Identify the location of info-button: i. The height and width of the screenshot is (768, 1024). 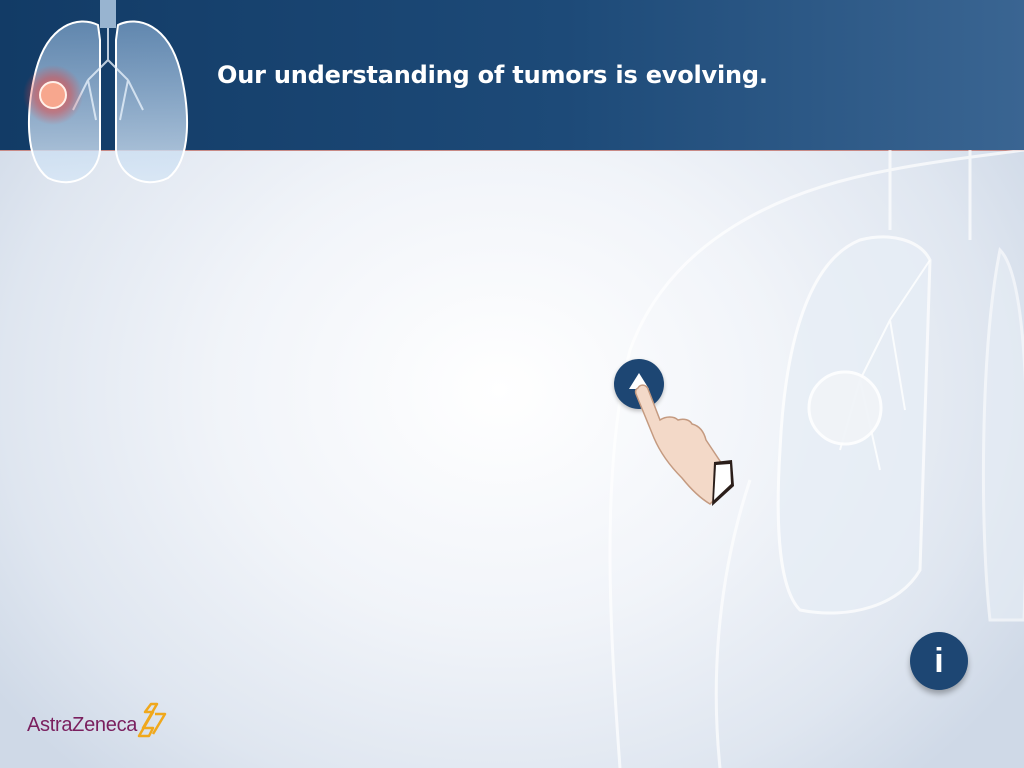
(939, 661).